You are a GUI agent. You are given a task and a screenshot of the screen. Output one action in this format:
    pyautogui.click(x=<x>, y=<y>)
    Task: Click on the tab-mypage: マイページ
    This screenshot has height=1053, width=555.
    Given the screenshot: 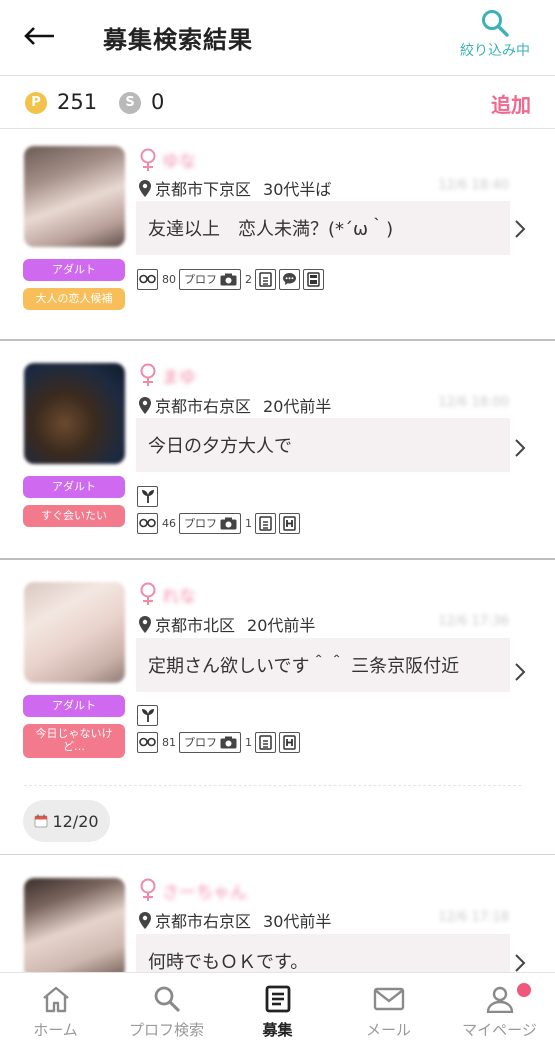 What is the action you would take?
    pyautogui.click(x=499, y=1013)
    